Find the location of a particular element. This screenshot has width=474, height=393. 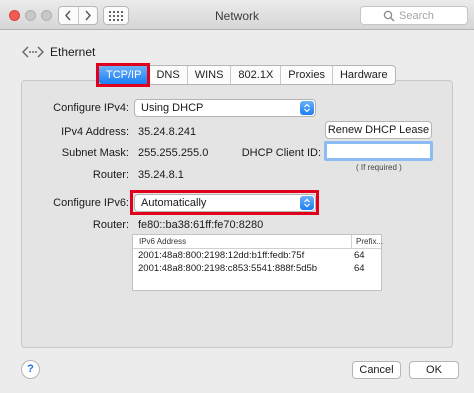

dhcp-client-id-label: DHCP Client ID: is located at coordinates (281, 153).